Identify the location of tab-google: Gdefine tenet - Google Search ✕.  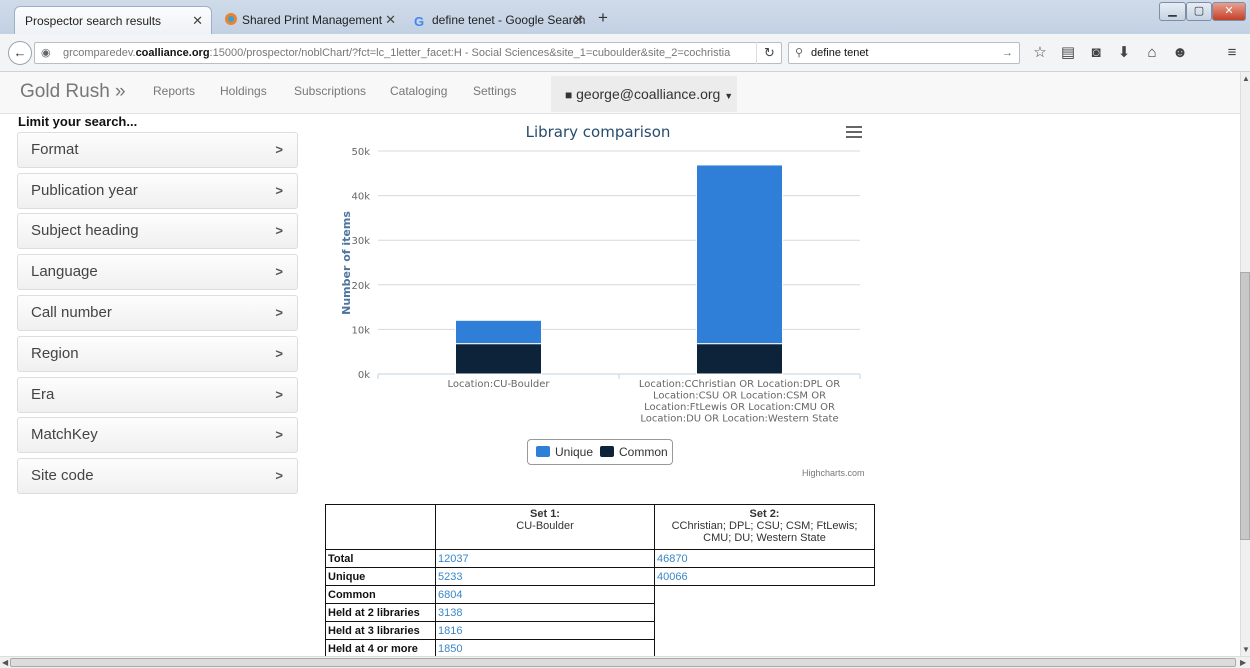
(498, 20).